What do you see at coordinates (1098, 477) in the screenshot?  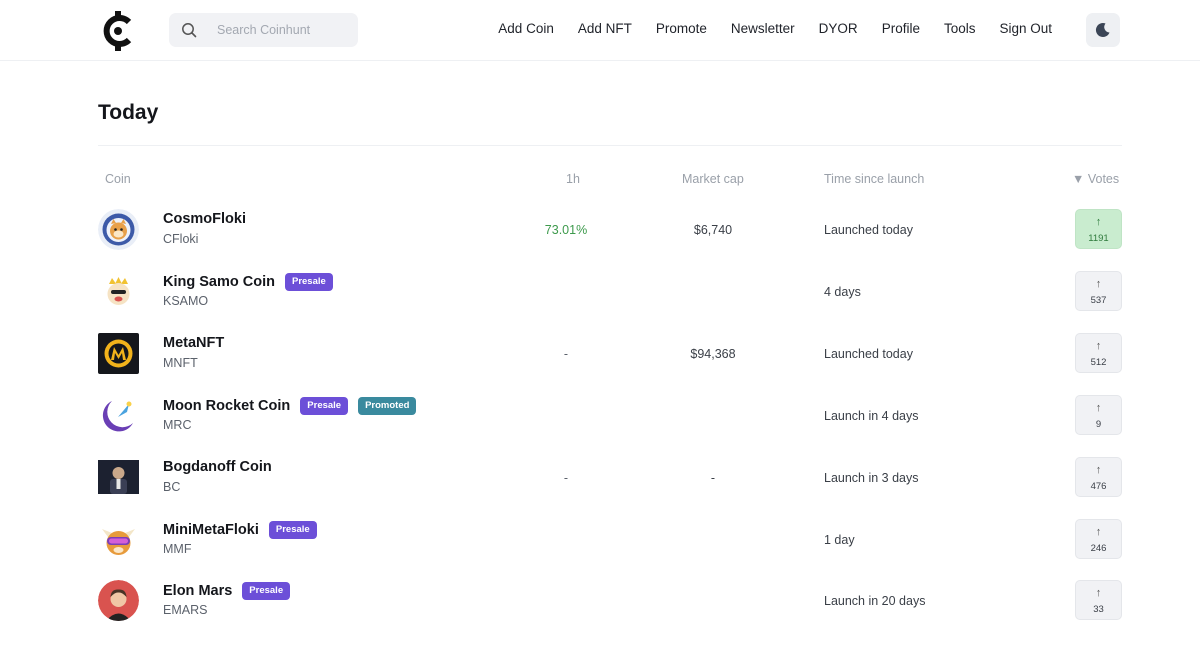 I see `vote-button: ↑ 476` at bounding box center [1098, 477].